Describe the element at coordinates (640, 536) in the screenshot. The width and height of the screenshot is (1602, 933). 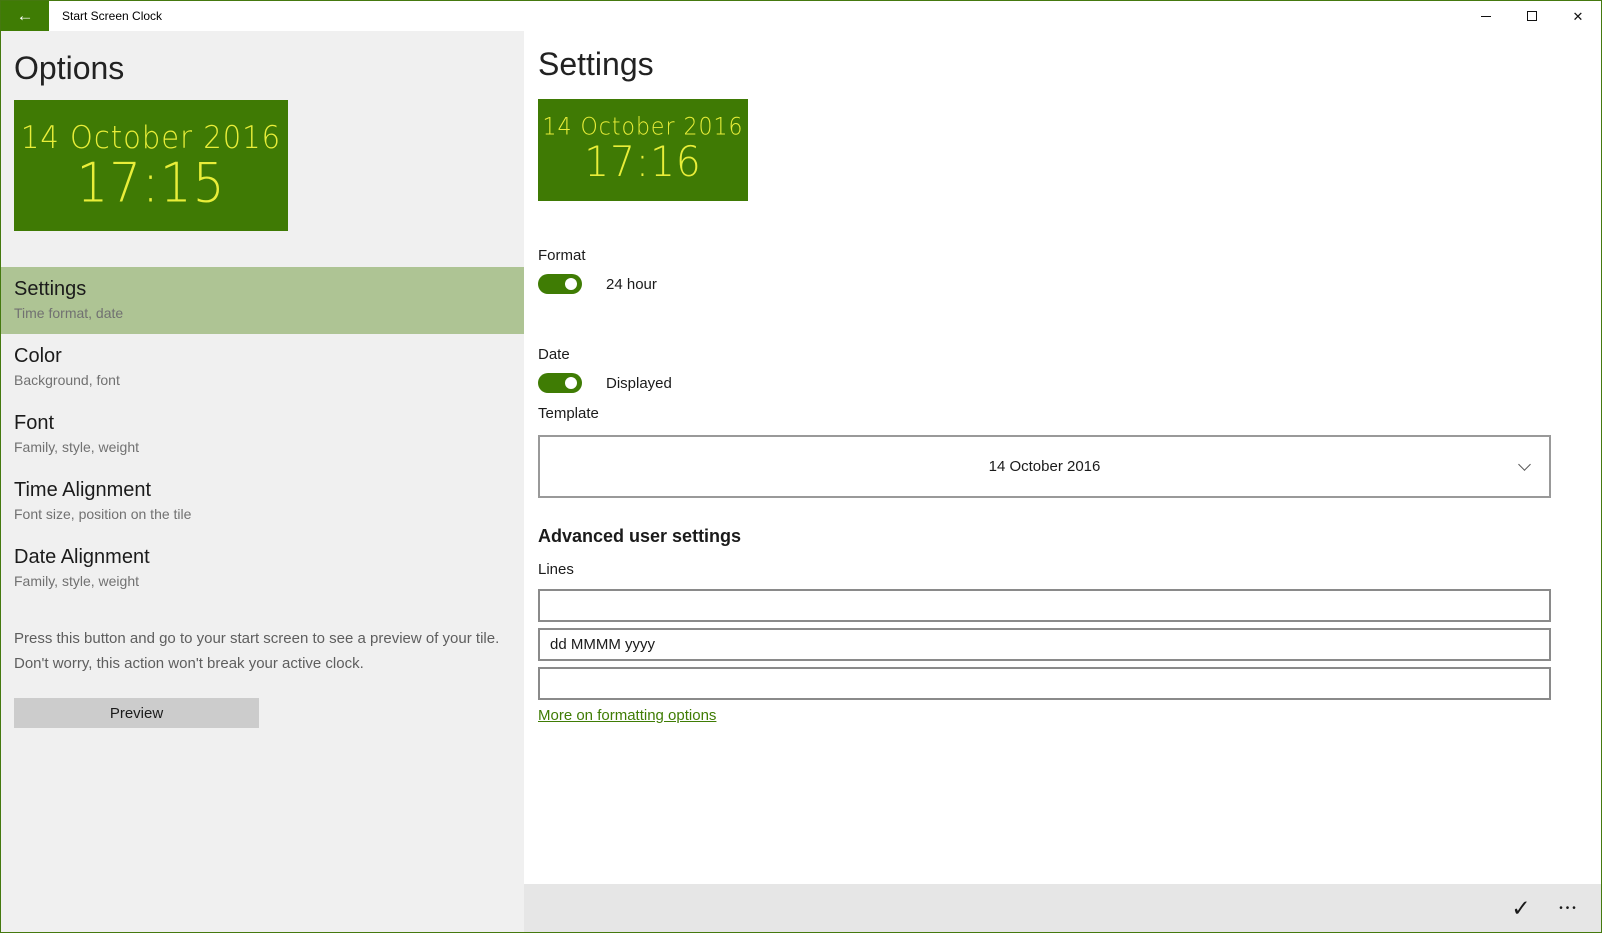
I see `advanced-settings-heading: Advanced user settings` at that location.